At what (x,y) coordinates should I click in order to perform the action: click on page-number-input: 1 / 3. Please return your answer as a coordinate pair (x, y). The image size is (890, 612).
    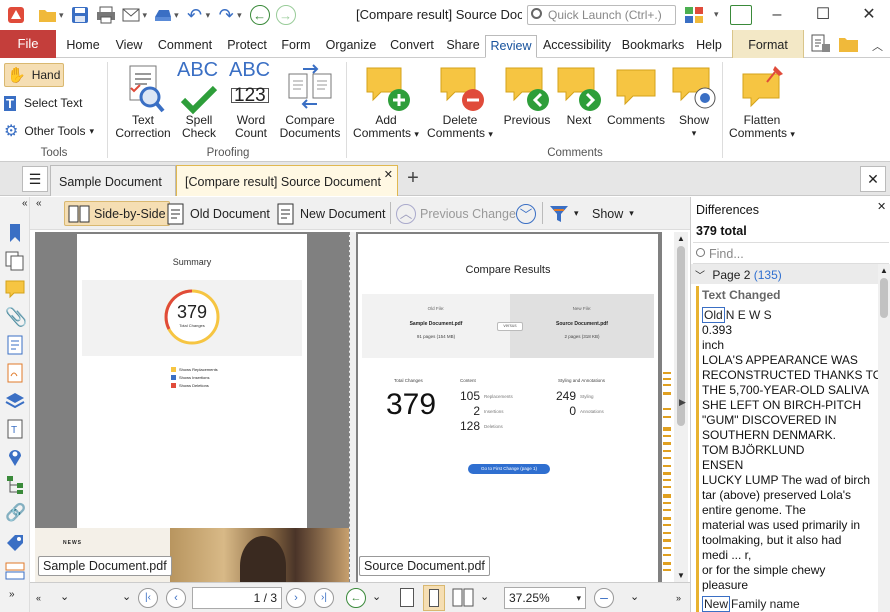
    Looking at the image, I should click on (237, 598).